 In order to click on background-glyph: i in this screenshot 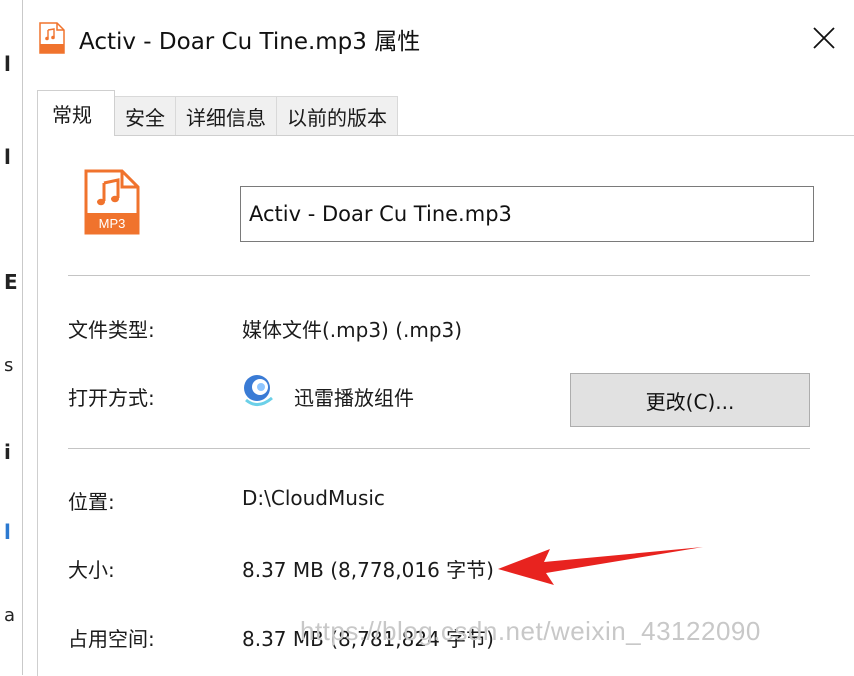, I will do `click(7, 452)`.